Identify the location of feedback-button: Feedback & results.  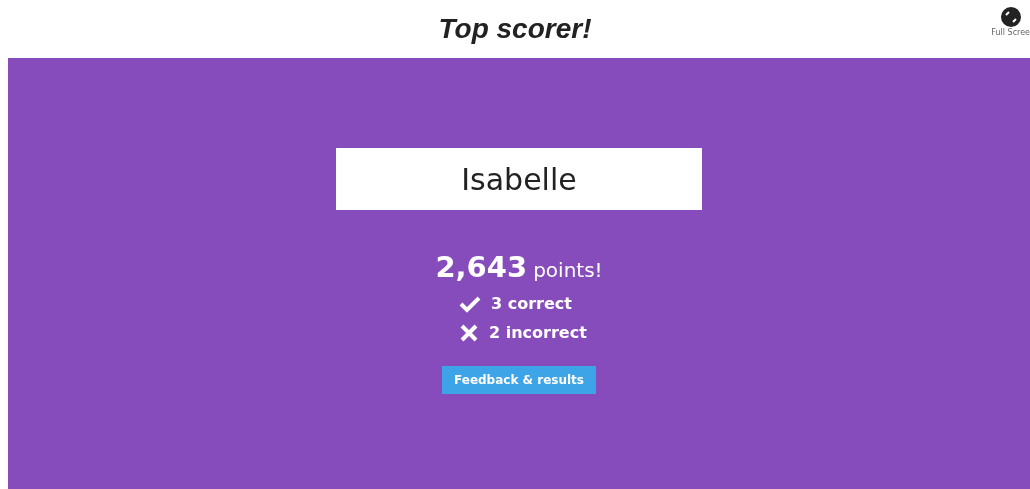
(519, 380).